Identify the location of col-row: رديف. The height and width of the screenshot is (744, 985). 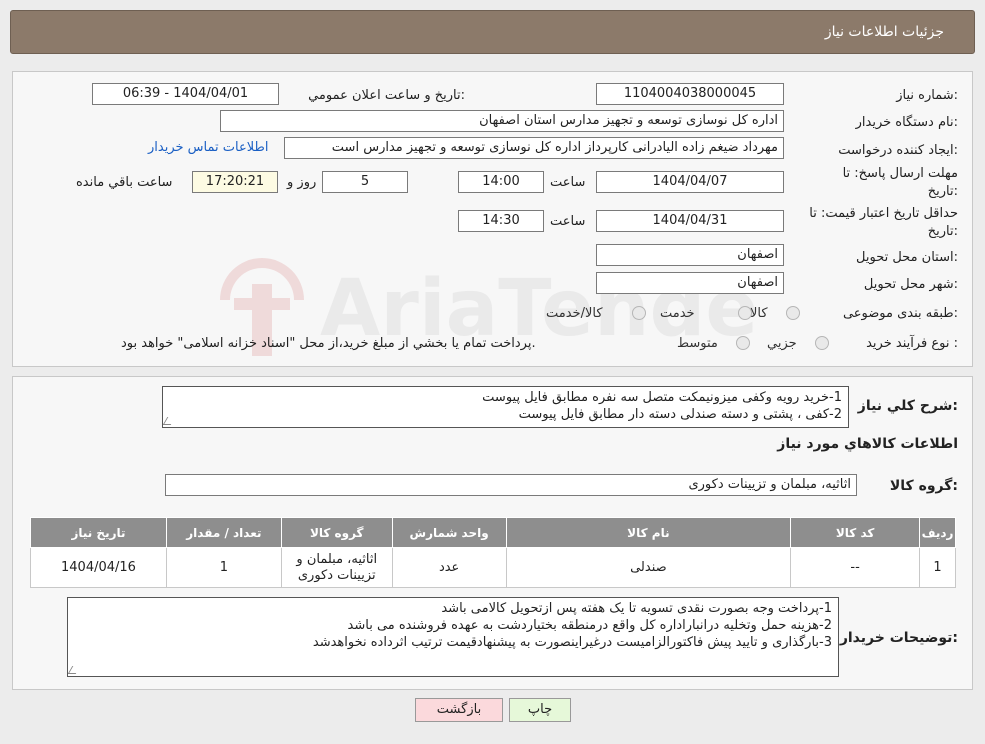
(937, 532).